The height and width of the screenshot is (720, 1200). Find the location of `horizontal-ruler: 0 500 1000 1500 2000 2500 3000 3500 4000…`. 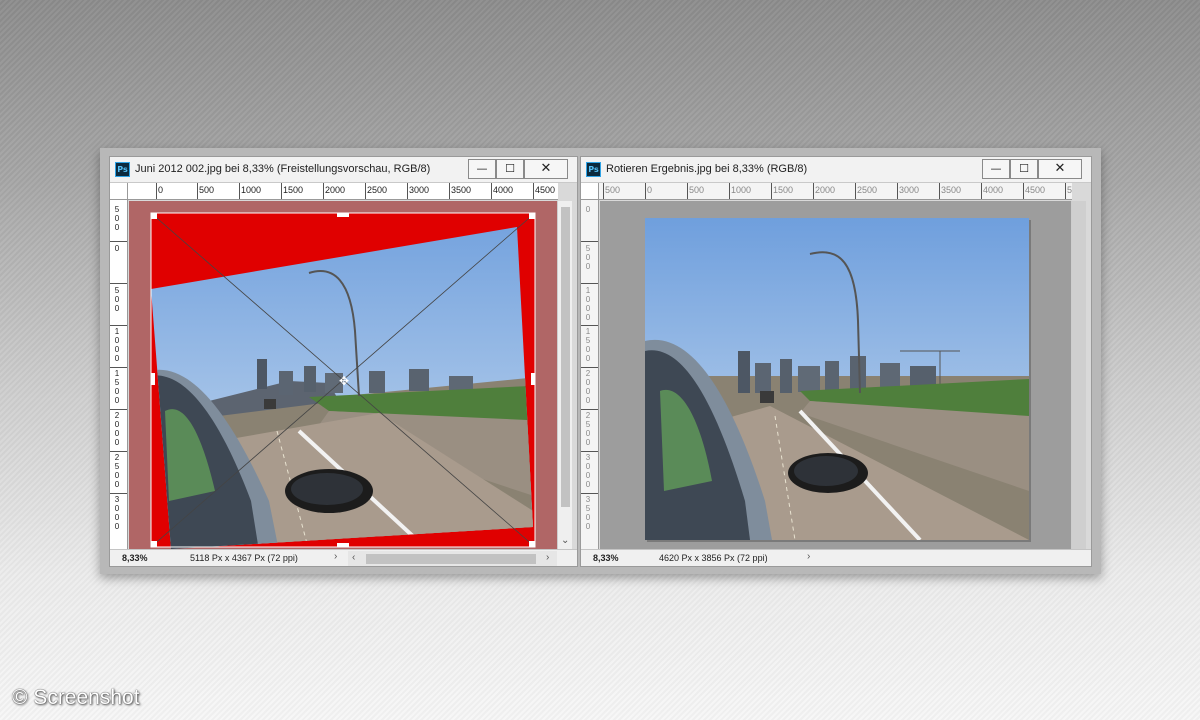

horizontal-ruler: 0 500 1000 1500 2000 2500 3000 3500 4000… is located at coordinates (343, 191).